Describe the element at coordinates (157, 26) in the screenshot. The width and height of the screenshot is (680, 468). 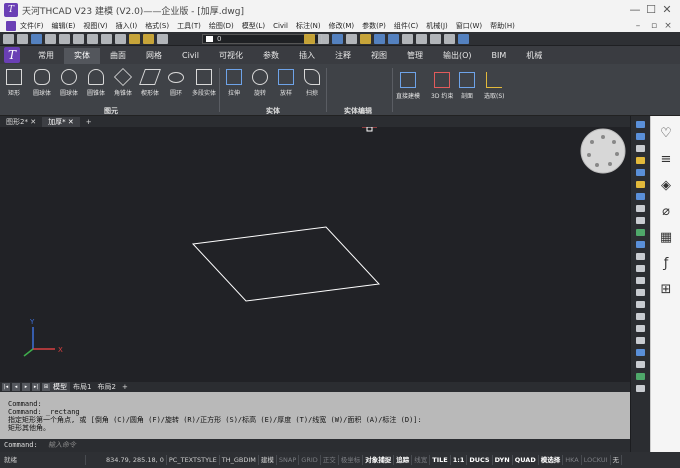
I see `menu-format: 格式(S)` at that location.